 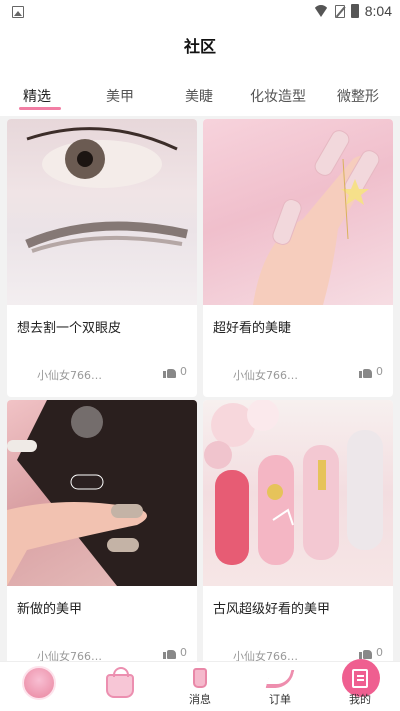 What do you see at coordinates (39, 683) in the screenshot?
I see `home-avatar-icon` at bounding box center [39, 683].